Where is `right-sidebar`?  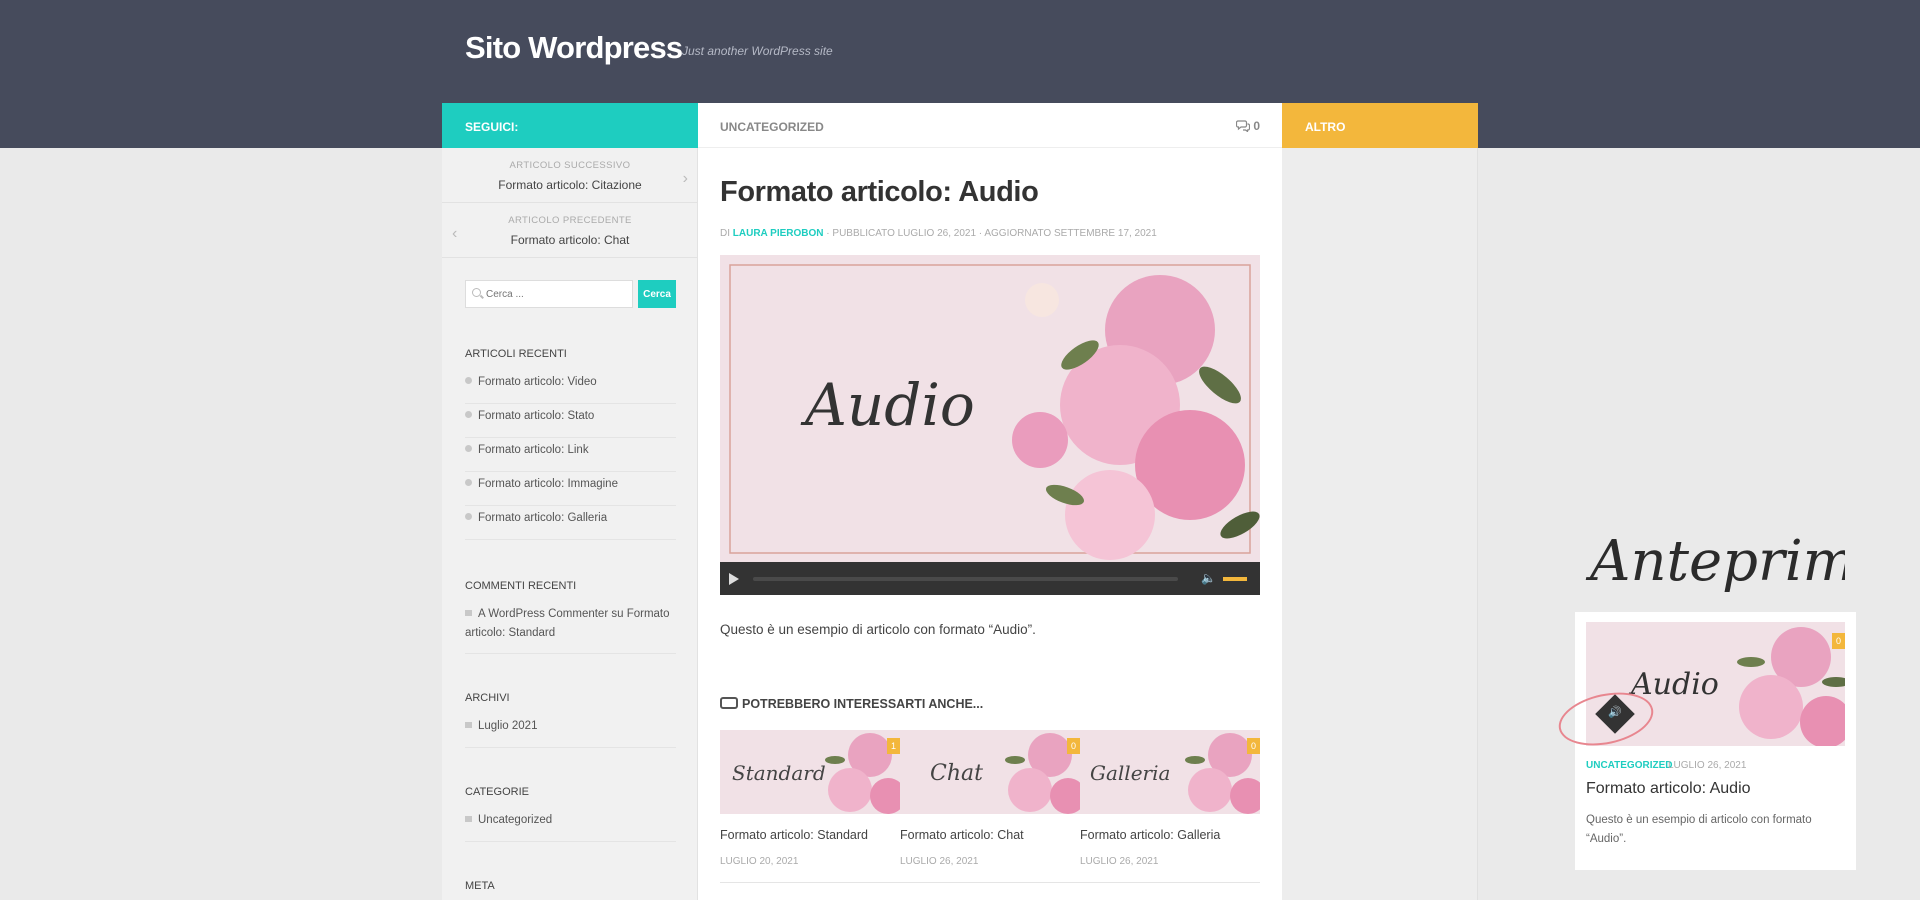 right-sidebar is located at coordinates (1380, 524).